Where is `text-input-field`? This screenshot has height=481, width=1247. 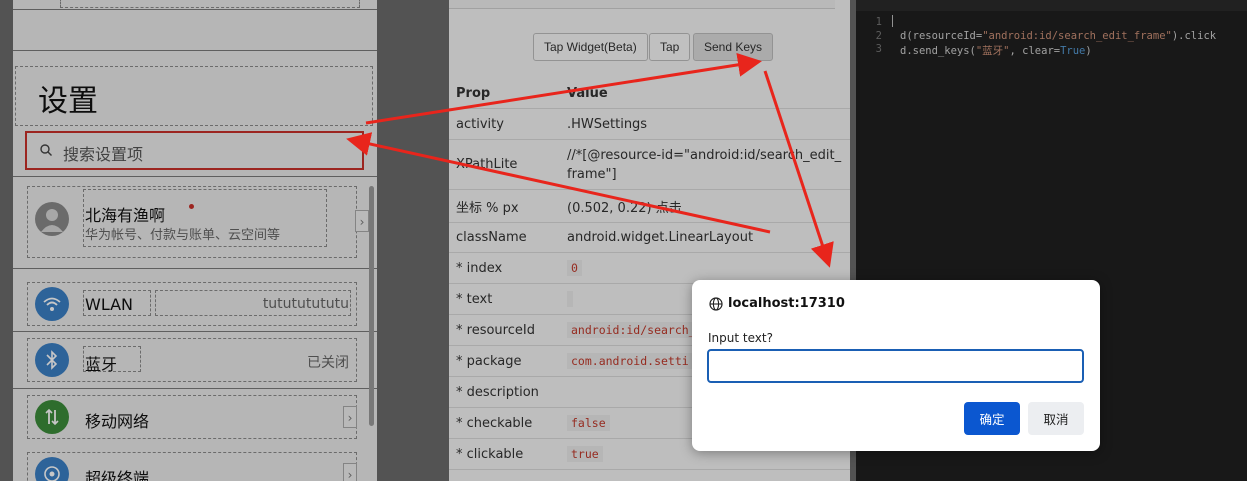
text-input-field is located at coordinates (895, 366).